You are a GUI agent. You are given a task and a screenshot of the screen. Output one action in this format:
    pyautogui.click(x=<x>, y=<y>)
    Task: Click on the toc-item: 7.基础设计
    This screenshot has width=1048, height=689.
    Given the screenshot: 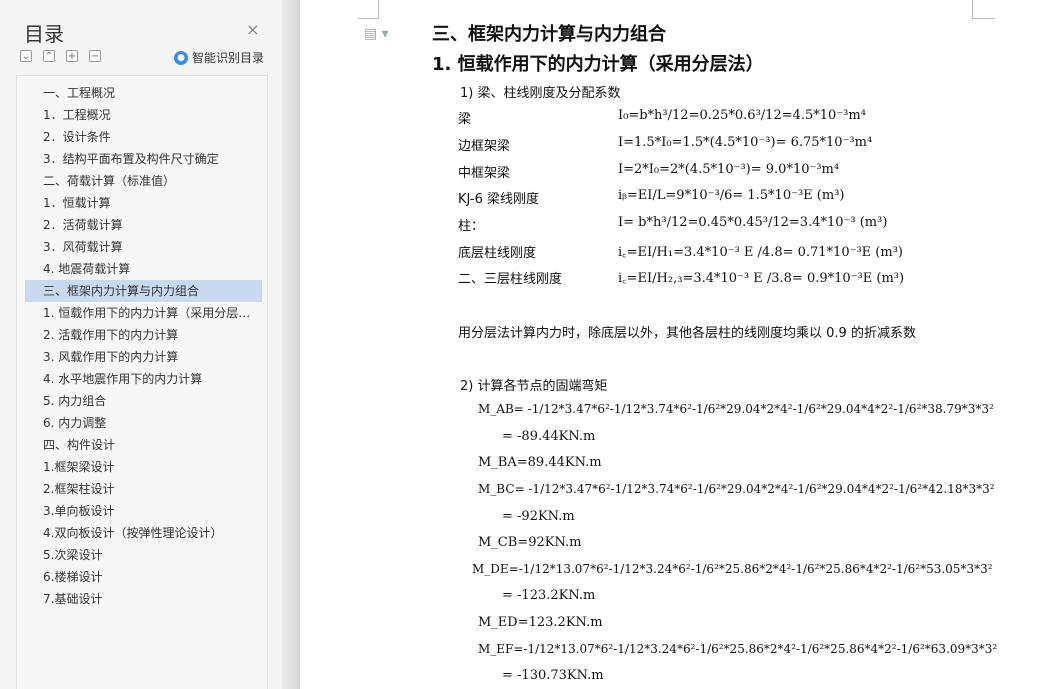 What is the action you would take?
    pyautogui.click(x=143, y=599)
    